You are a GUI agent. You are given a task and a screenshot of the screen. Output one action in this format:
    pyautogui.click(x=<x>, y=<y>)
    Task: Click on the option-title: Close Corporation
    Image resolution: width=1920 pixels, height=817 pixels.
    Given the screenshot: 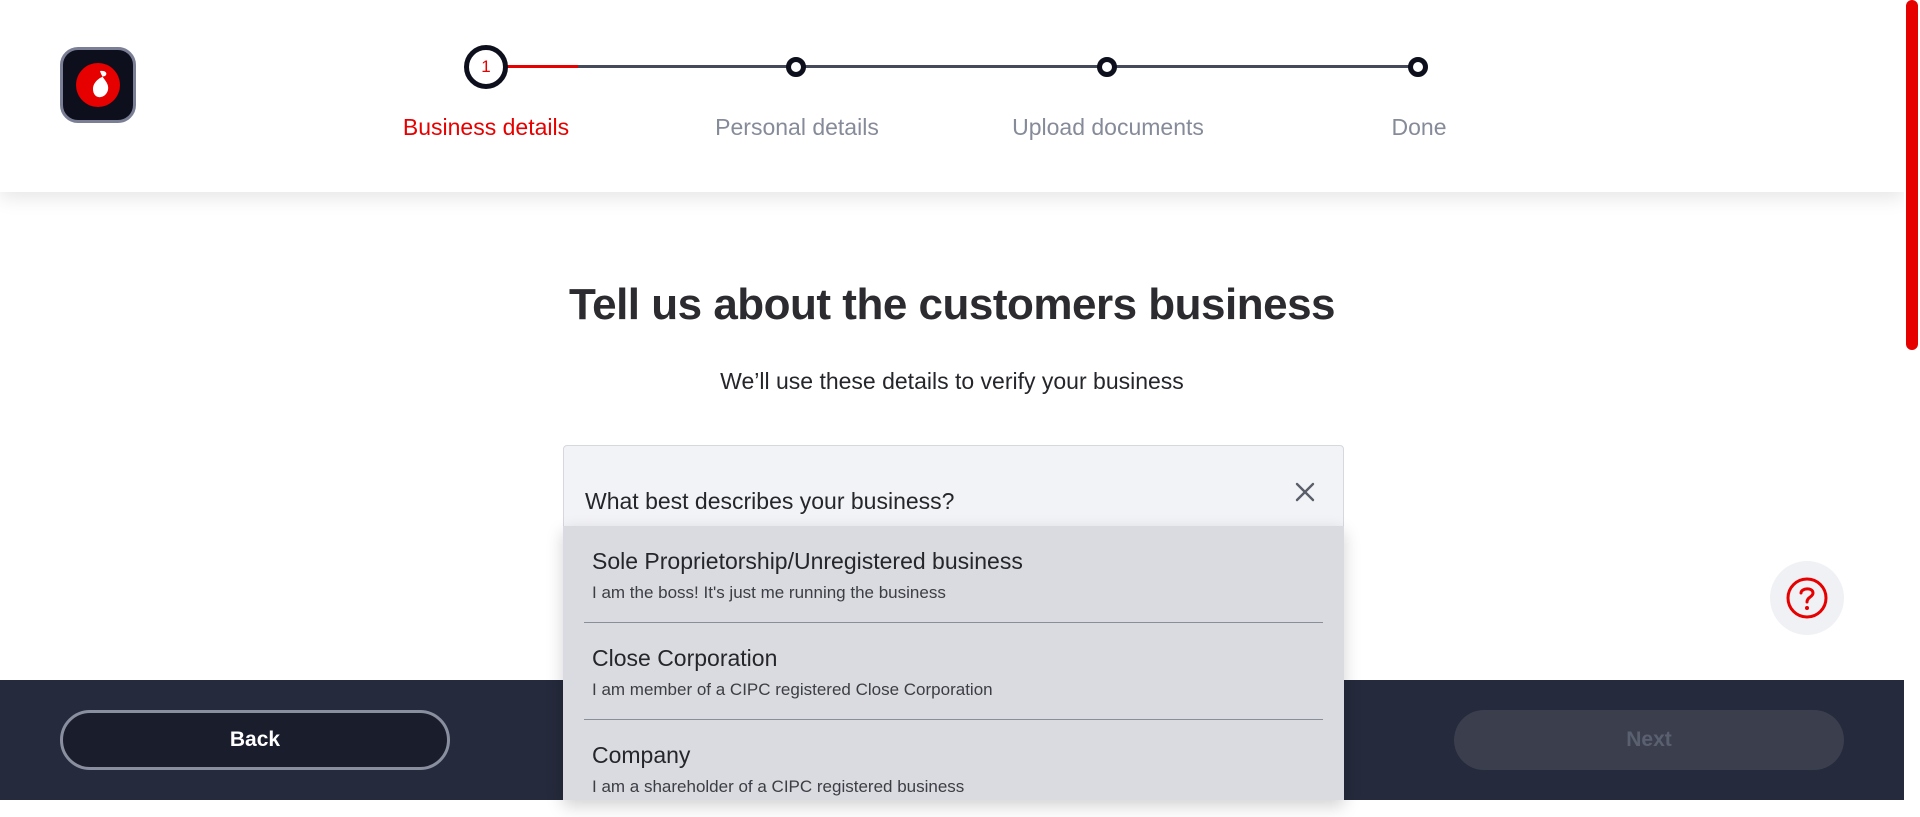 What is the action you would take?
    pyautogui.click(x=685, y=658)
    